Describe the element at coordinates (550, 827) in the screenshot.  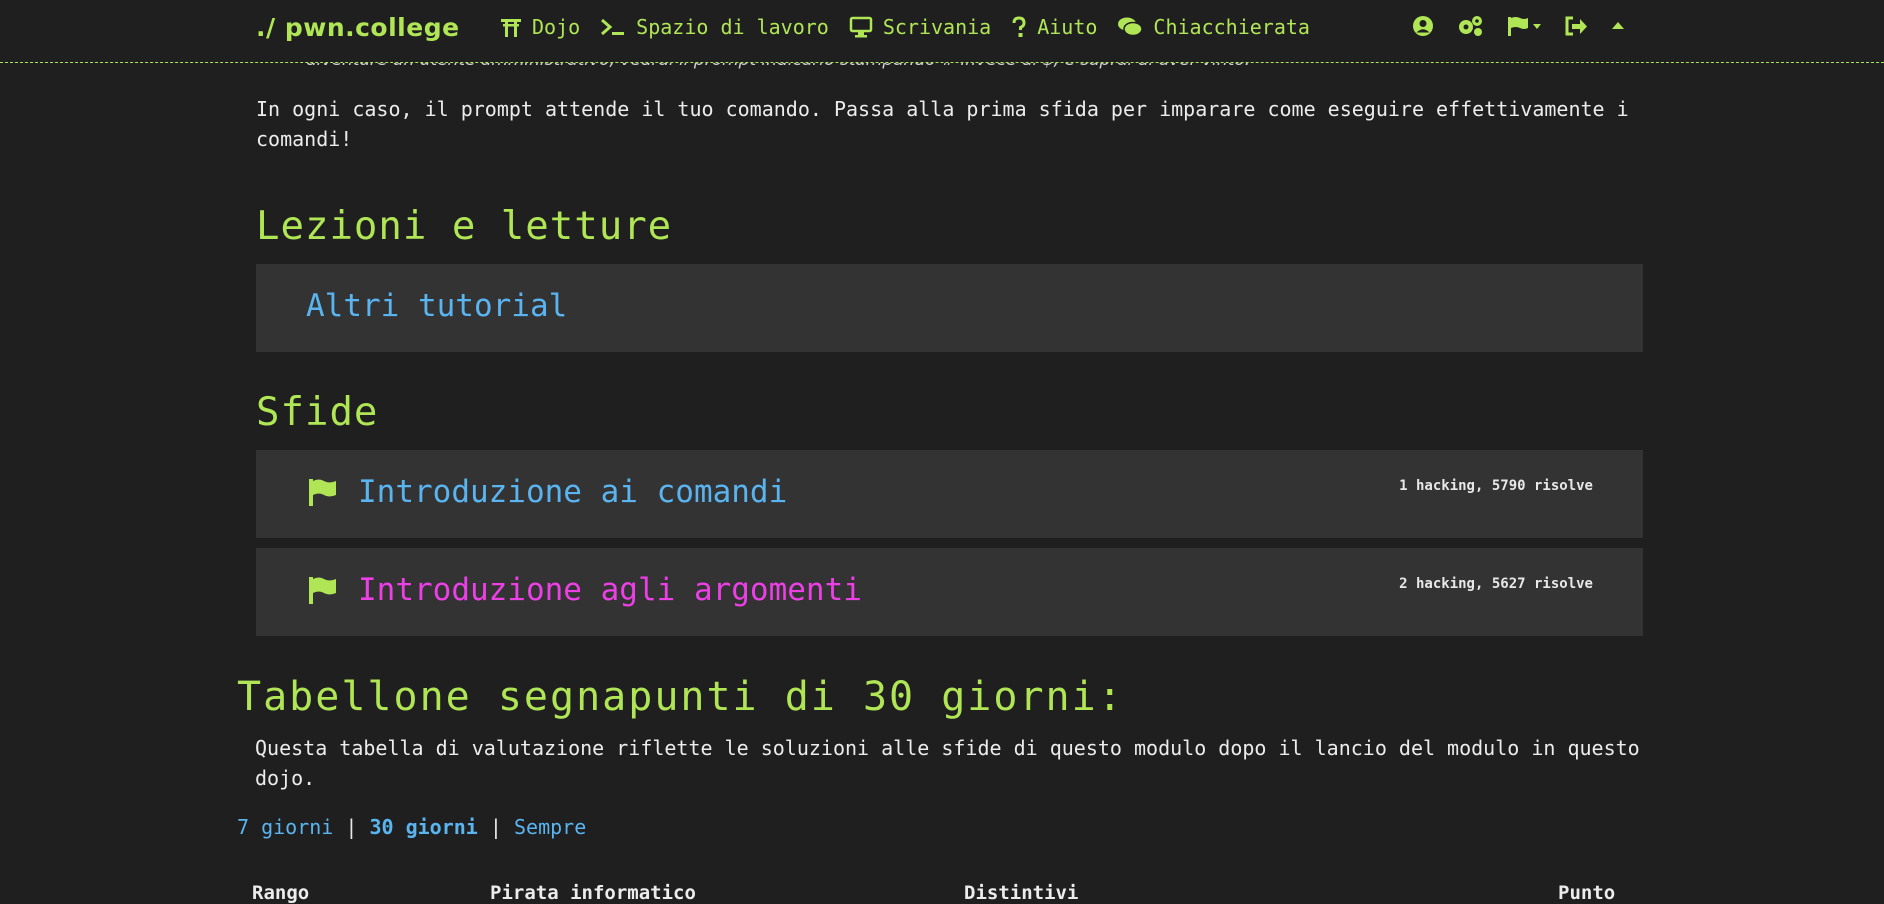
I see `range-always-link: Sempre` at that location.